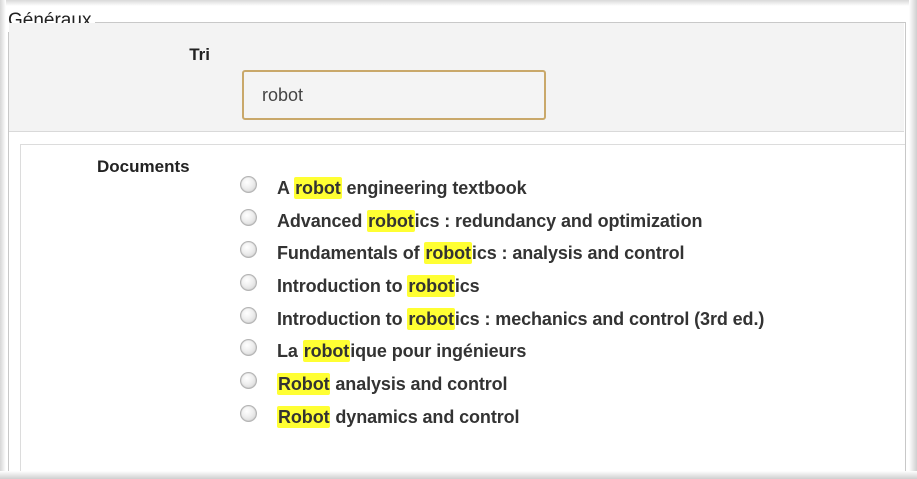 This screenshot has height=479, width=917. What do you see at coordinates (913, 239) in the screenshot?
I see `page-edge-right` at bounding box center [913, 239].